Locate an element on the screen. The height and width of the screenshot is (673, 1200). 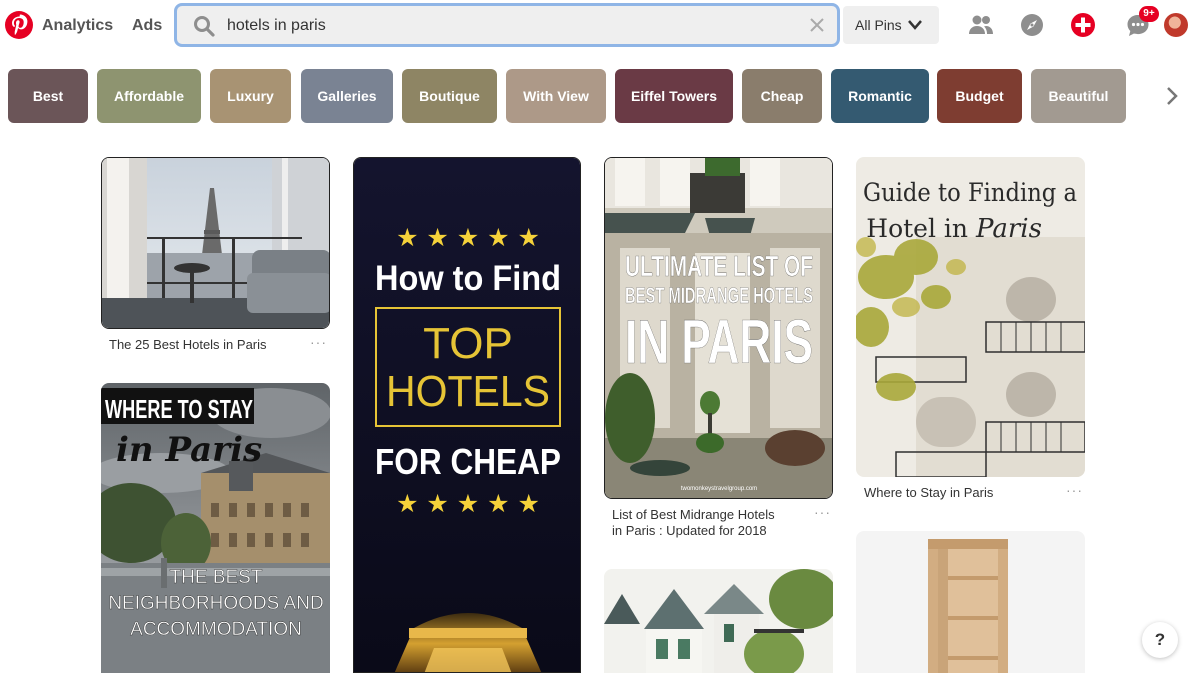
guide-chip-eiffel-towers: Eiffel Towers is located at coordinates (674, 96).